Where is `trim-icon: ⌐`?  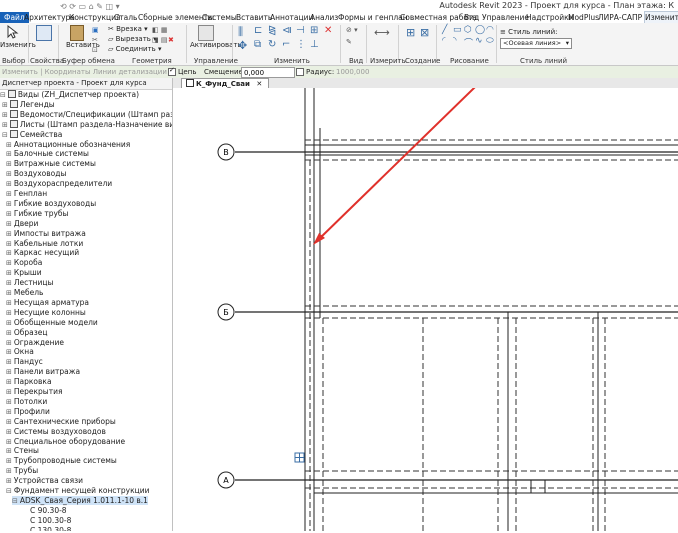
trim-icon: ⌐ is located at coordinates (286, 44).